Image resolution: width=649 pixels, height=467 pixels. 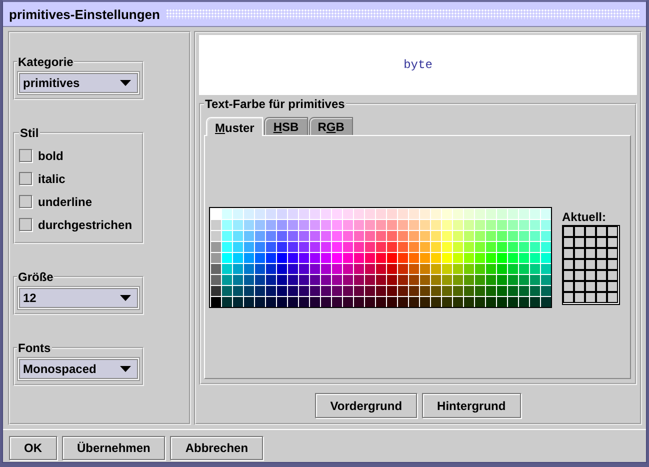 What do you see at coordinates (418, 65) in the screenshot?
I see `preview-text: byte` at bounding box center [418, 65].